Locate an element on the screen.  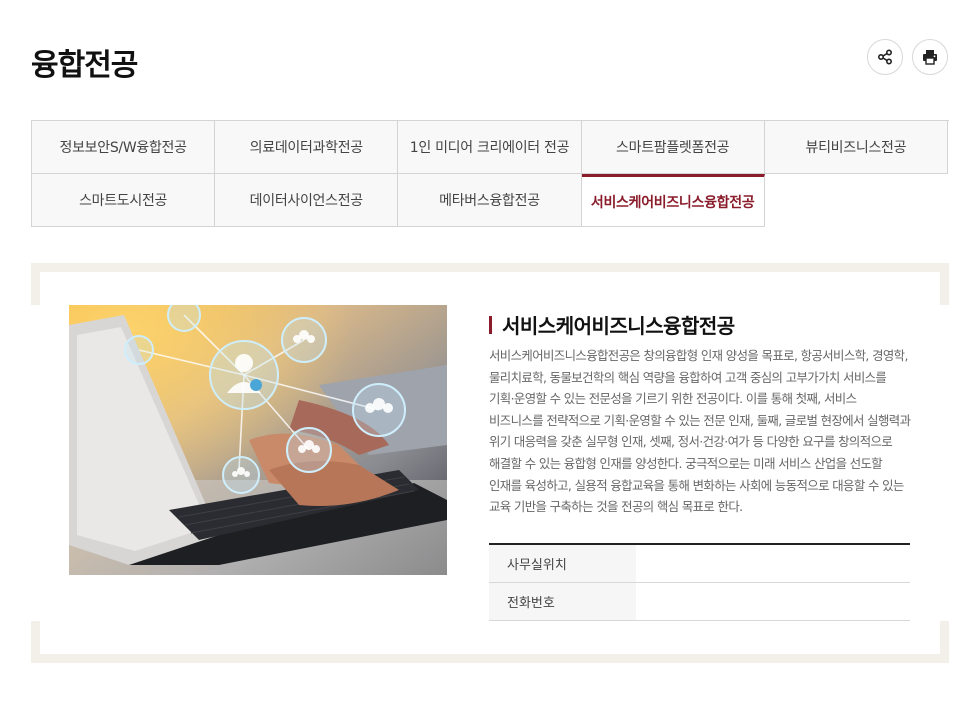
tab-media-creator: 1인 미디어 크리에이터 전공 is located at coordinates (490, 147).